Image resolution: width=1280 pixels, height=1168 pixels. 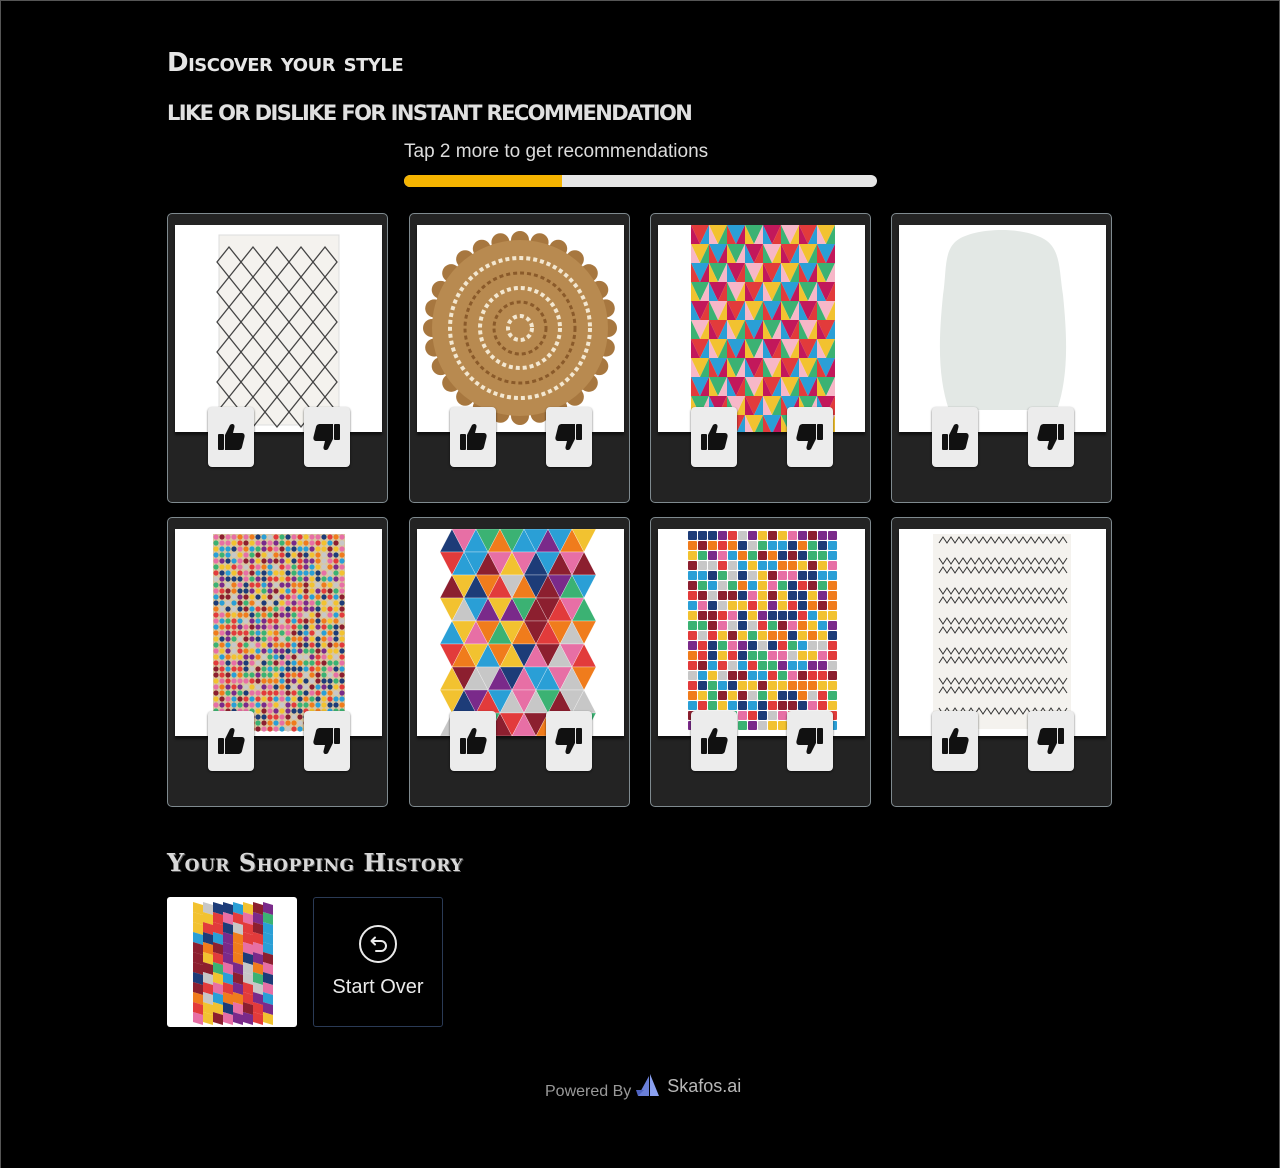 What do you see at coordinates (378, 987) in the screenshot?
I see `start-over-label: Start Over` at bounding box center [378, 987].